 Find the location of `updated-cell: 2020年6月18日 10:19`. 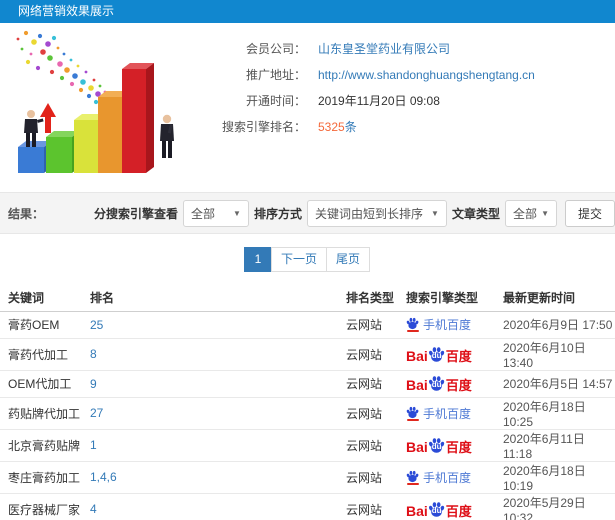

updated-cell: 2020年6月18日 10:19 is located at coordinates (555, 477).